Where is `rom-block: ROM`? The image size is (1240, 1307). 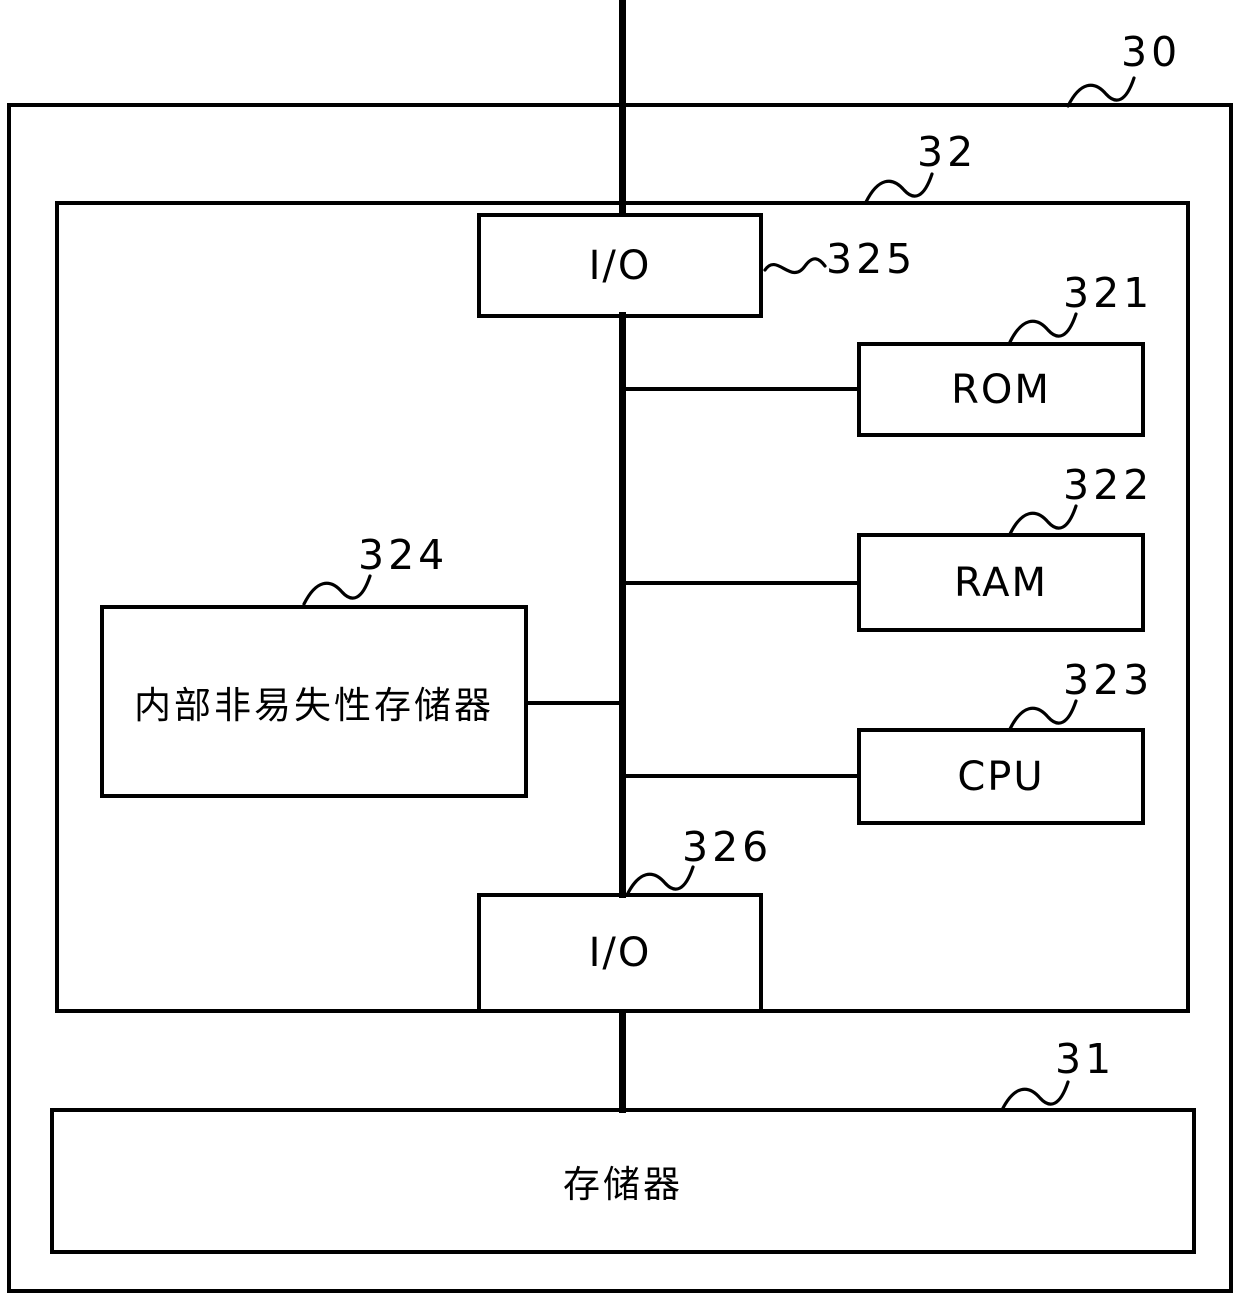 rom-block: ROM is located at coordinates (1001, 389).